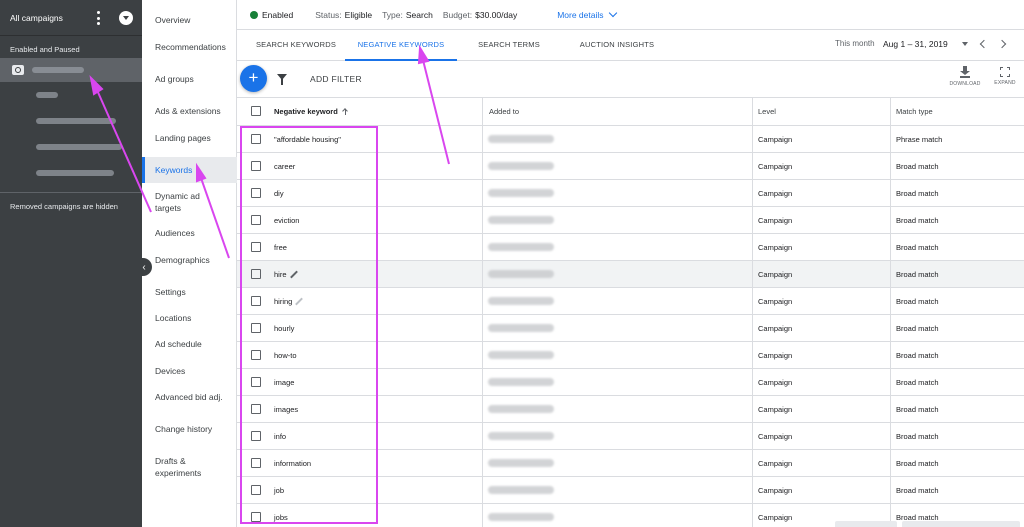 This screenshot has width=1024, height=527. What do you see at coordinates (630, 409) in the screenshot?
I see `table-row: images Campaign Broad match` at bounding box center [630, 409].